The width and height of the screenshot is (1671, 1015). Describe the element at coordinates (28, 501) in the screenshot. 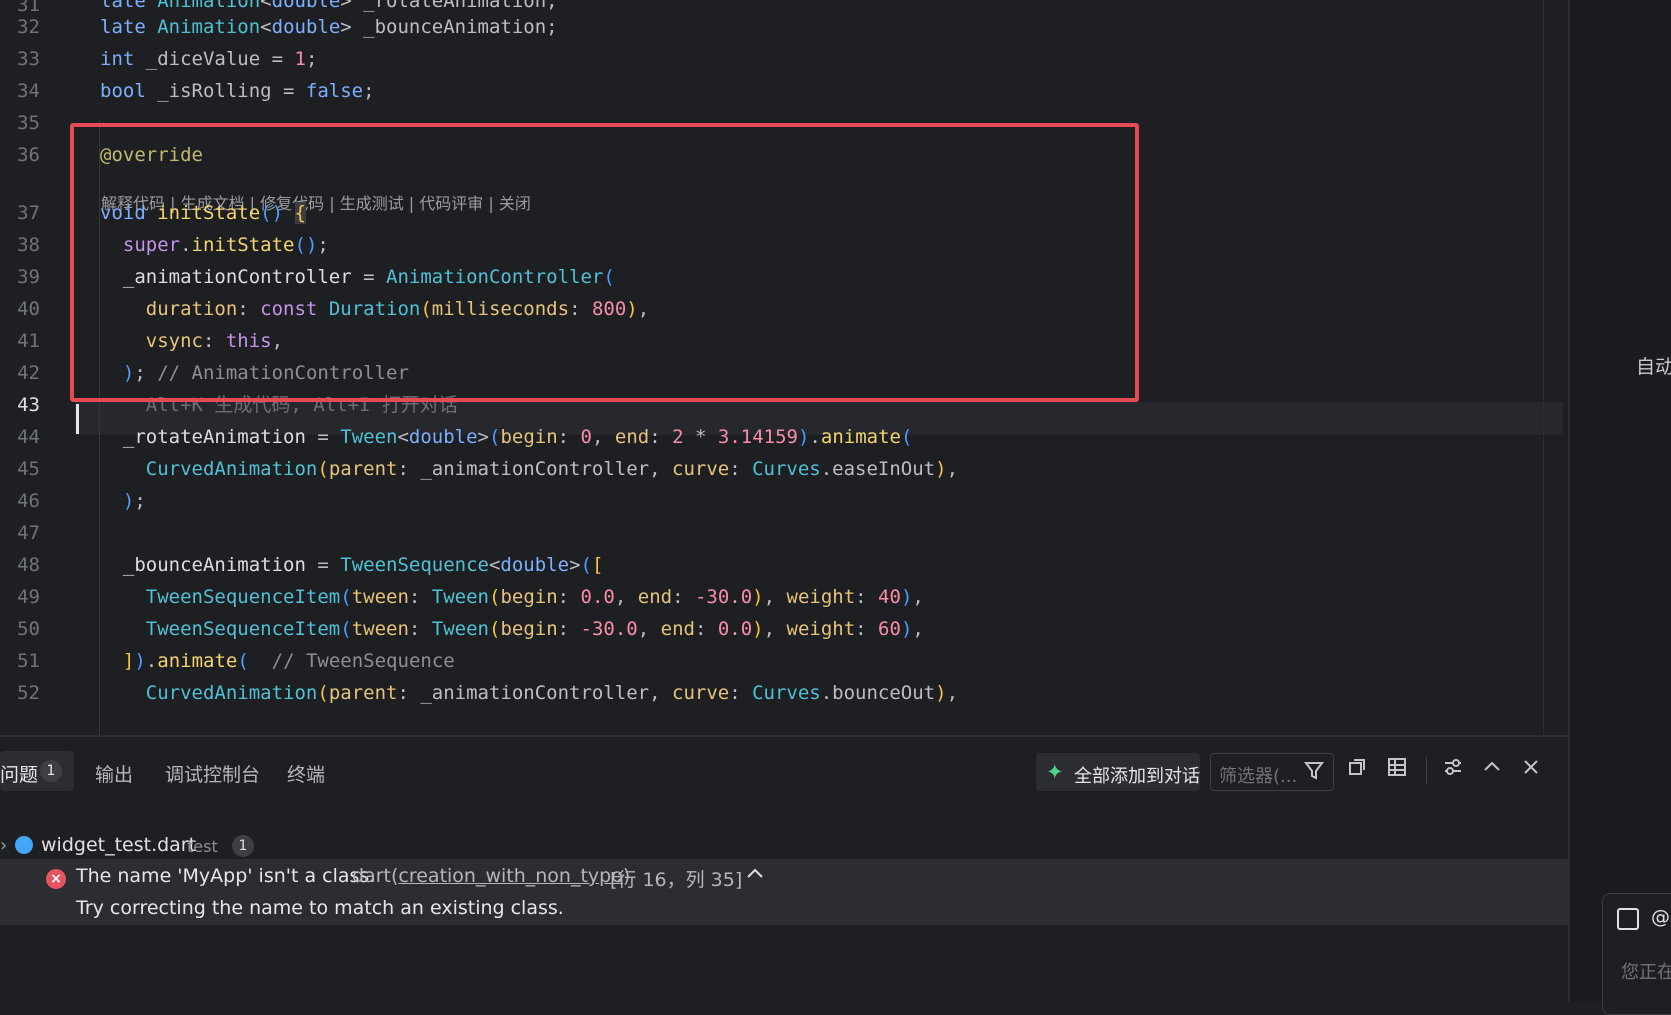

I see `line-number: 46` at that location.